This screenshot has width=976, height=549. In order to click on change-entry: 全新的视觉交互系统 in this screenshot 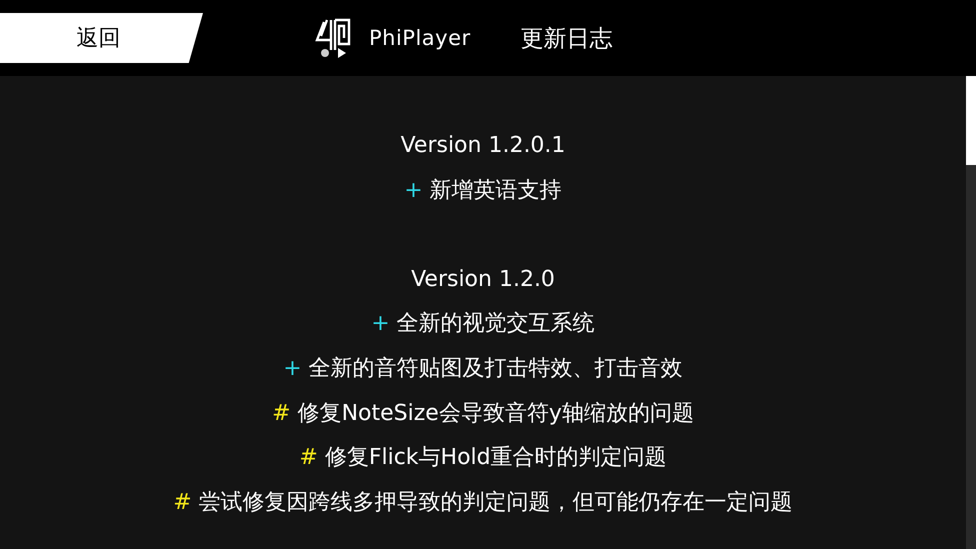, I will do `click(495, 324)`.